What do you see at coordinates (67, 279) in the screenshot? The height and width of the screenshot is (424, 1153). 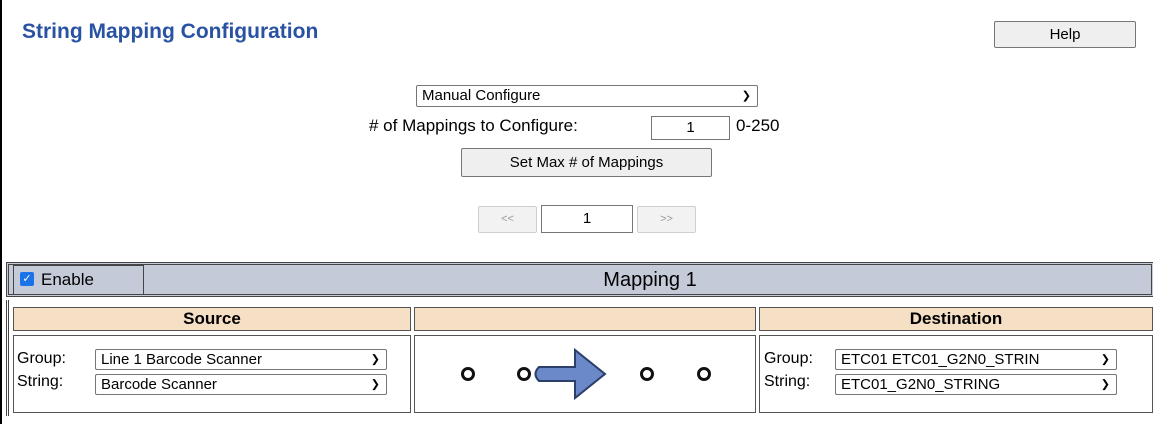 I see `enable-label: Enable` at bounding box center [67, 279].